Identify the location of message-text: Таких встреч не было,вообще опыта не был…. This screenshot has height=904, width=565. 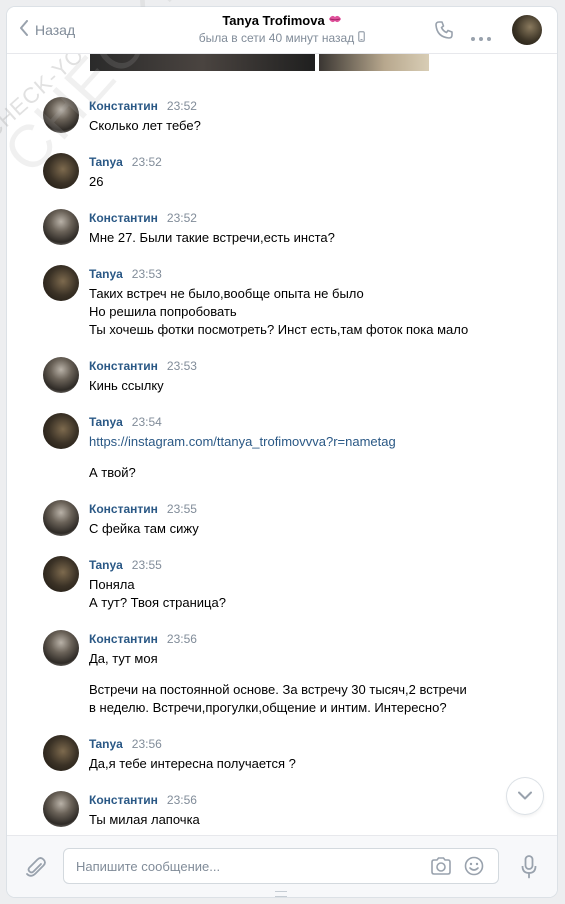
(226, 293).